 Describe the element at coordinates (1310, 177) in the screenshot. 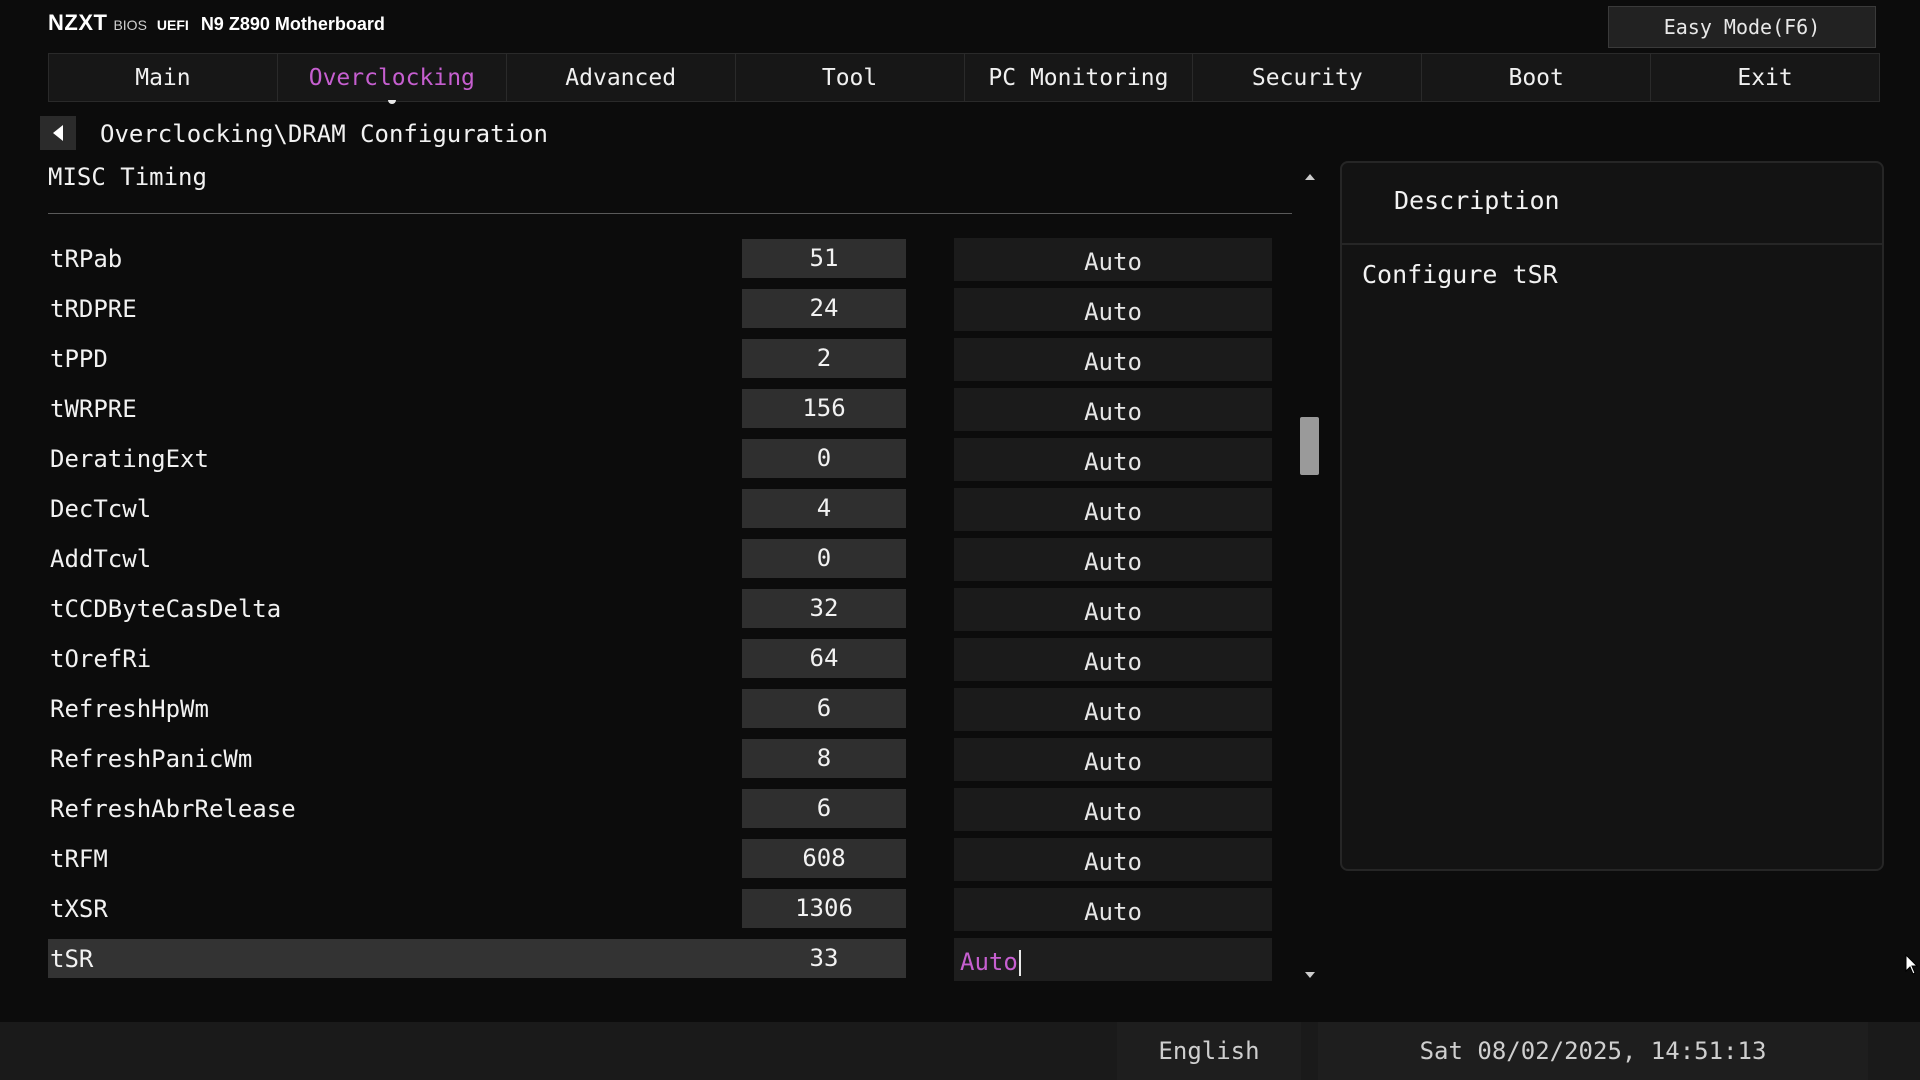

I see `scroll-up-arrow-icon` at that location.